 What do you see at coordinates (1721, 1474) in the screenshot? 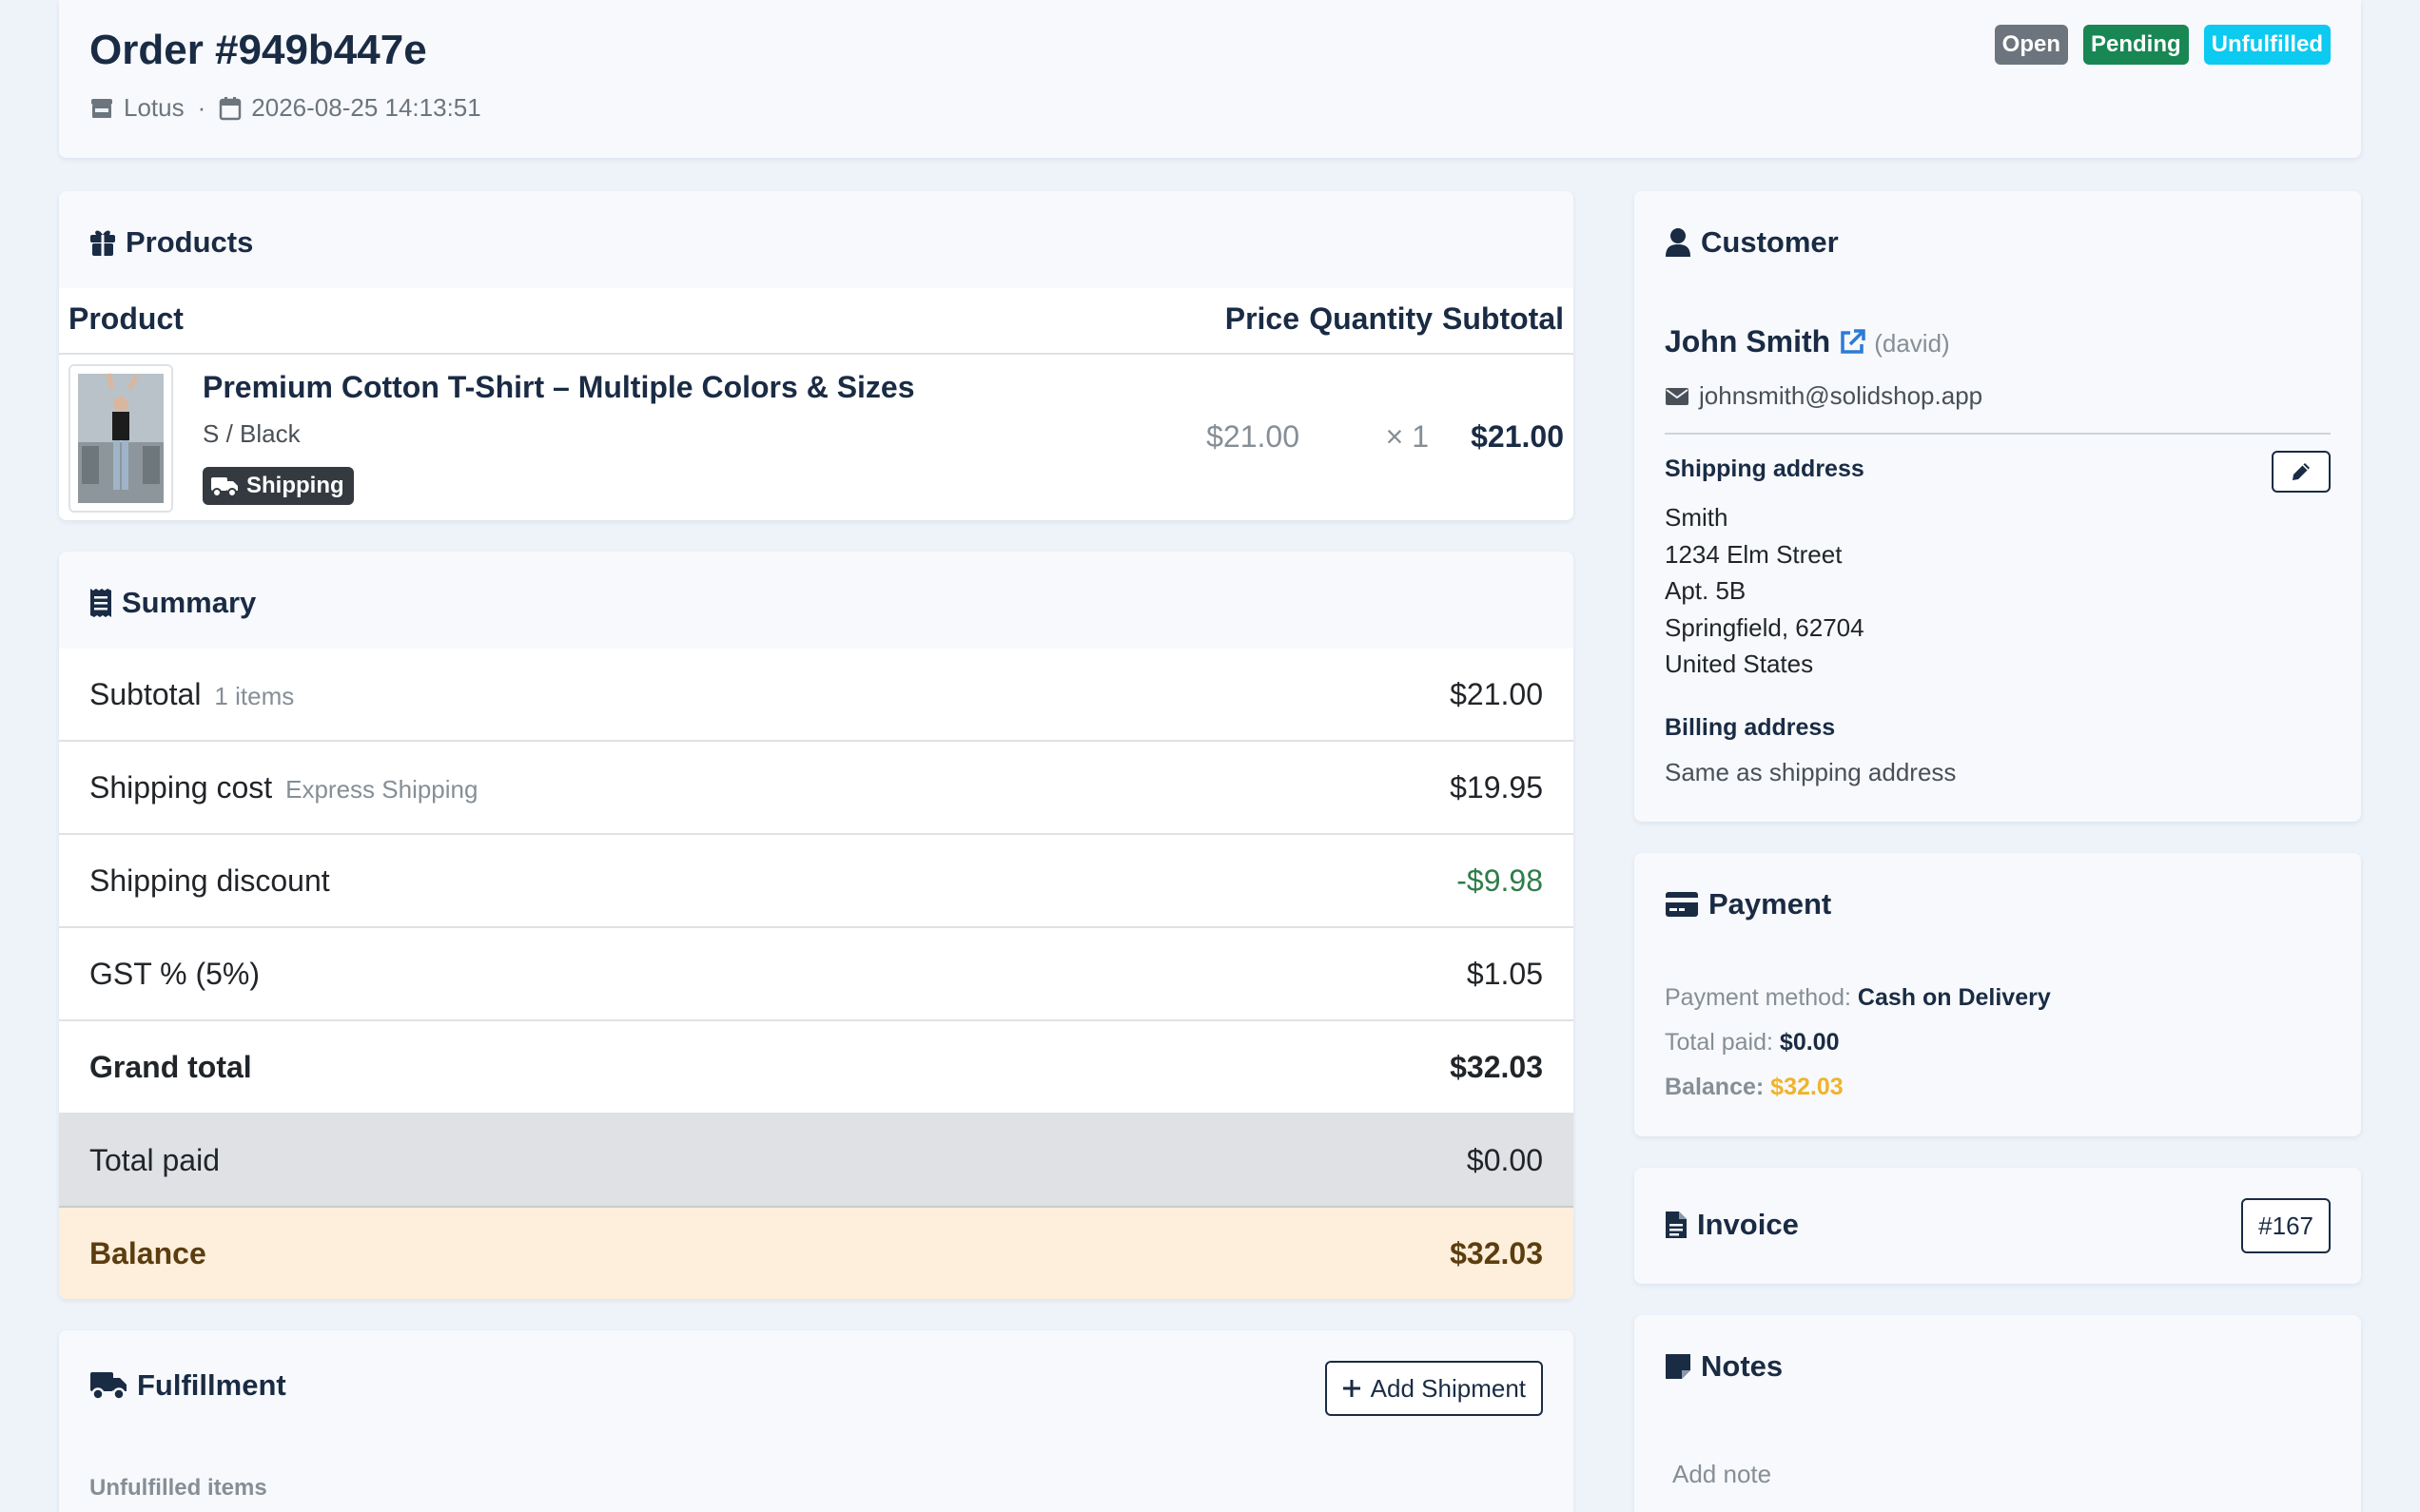
I see `add-note-input: Add note` at bounding box center [1721, 1474].